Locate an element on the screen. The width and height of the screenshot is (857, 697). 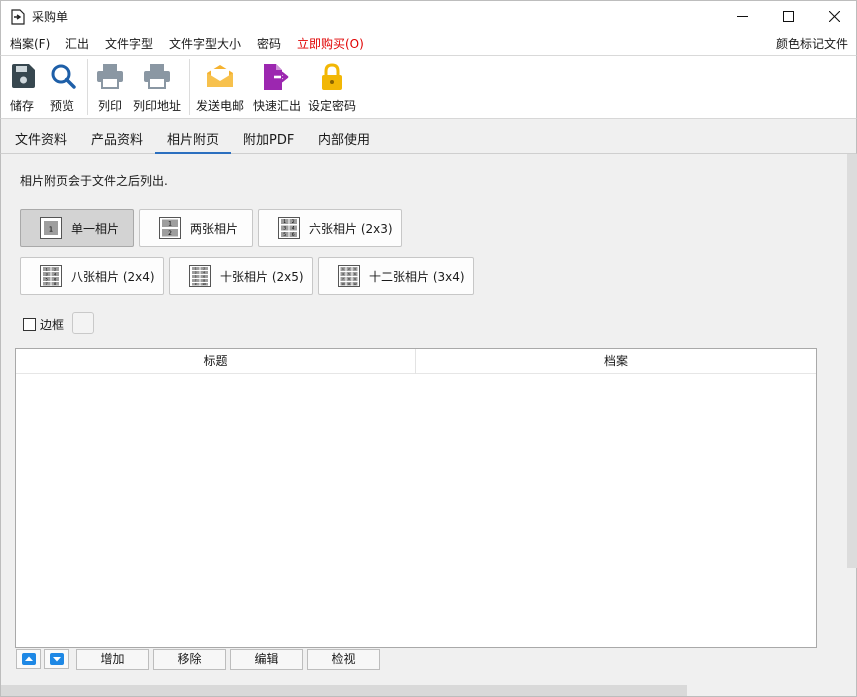
border-color-button is located at coordinates (83, 323).